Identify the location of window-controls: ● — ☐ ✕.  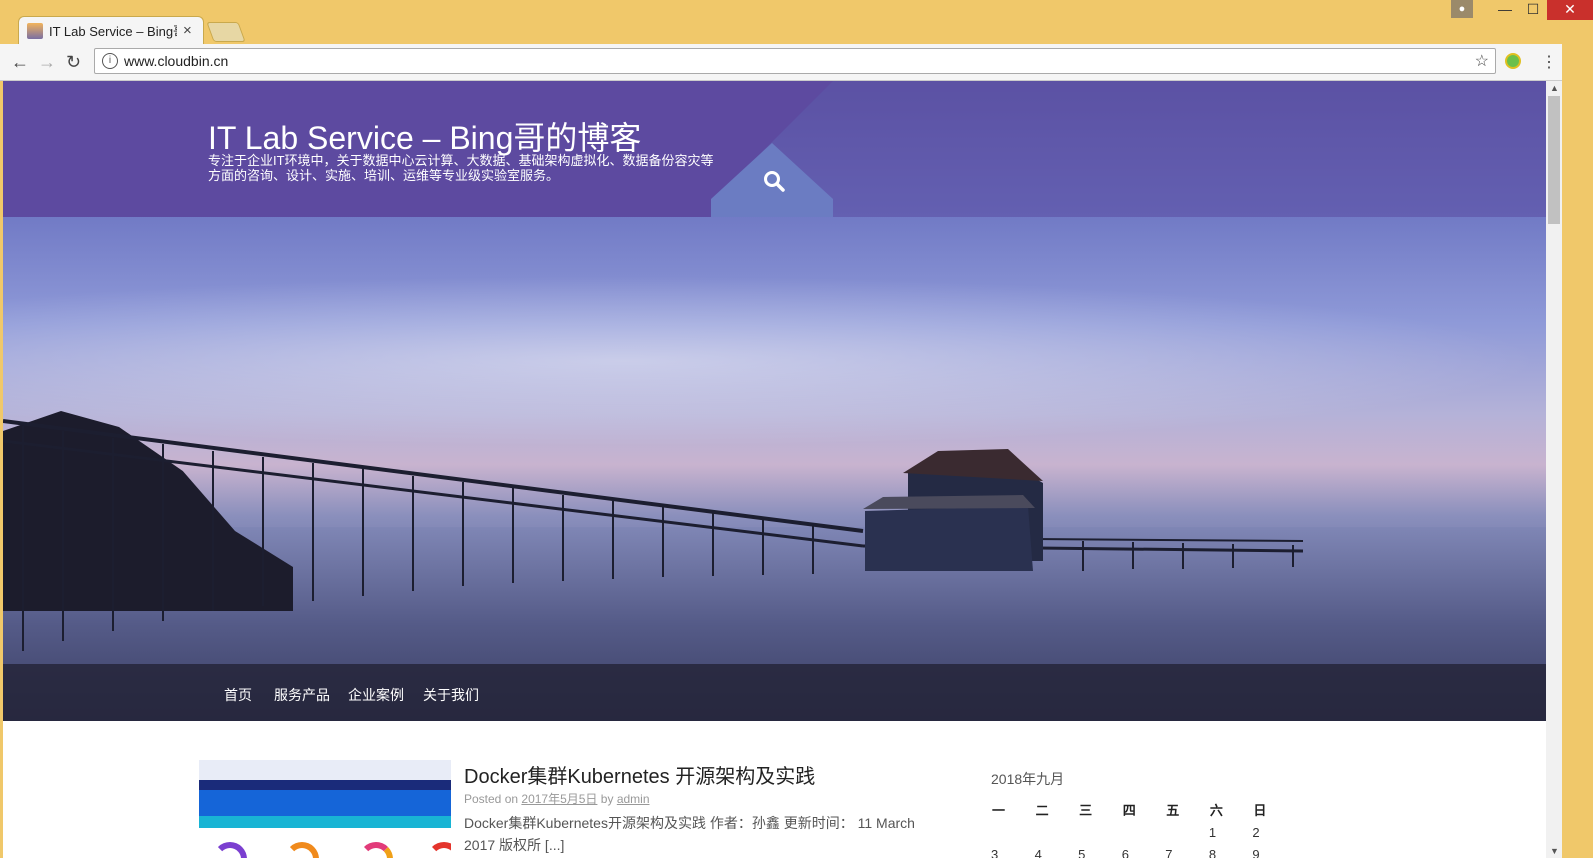
(1522, 10).